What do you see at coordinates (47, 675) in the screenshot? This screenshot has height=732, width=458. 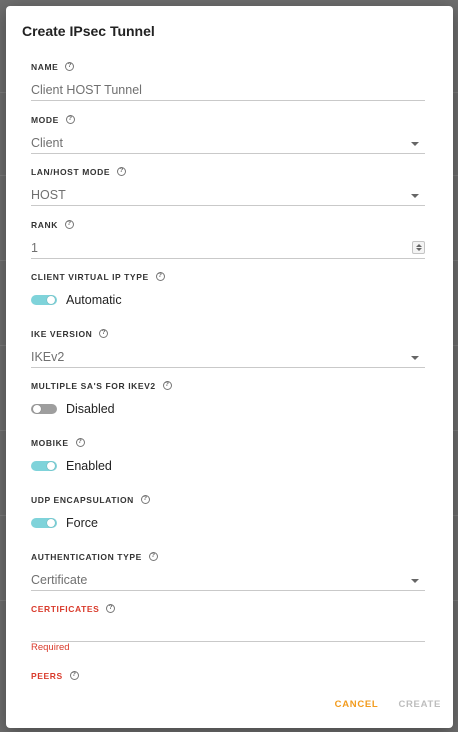 I see `peers-label: PEERS` at bounding box center [47, 675].